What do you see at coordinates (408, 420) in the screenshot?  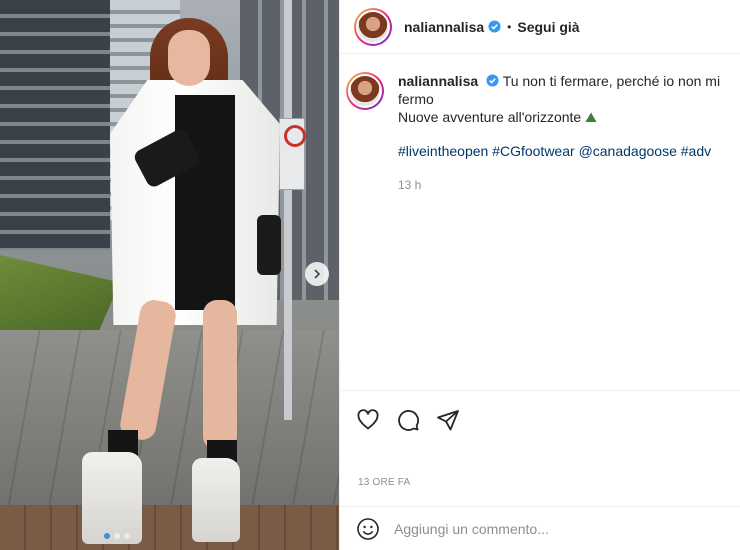 I see `comment-icon` at bounding box center [408, 420].